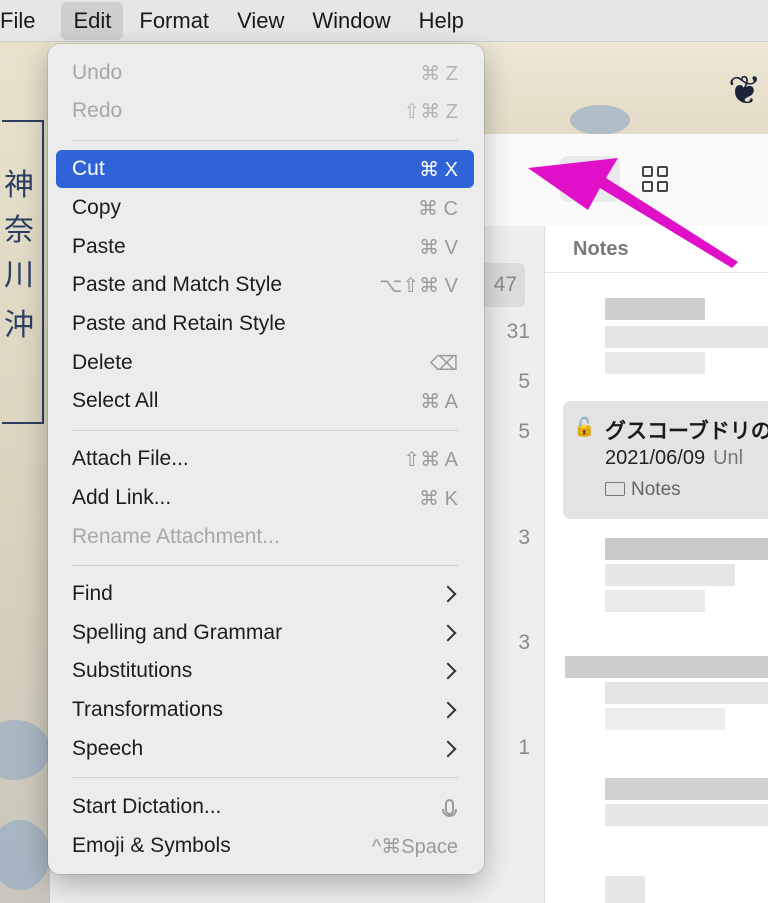  I want to click on menu-item-redo: Redo ⇧⌘ Z, so click(265, 111).